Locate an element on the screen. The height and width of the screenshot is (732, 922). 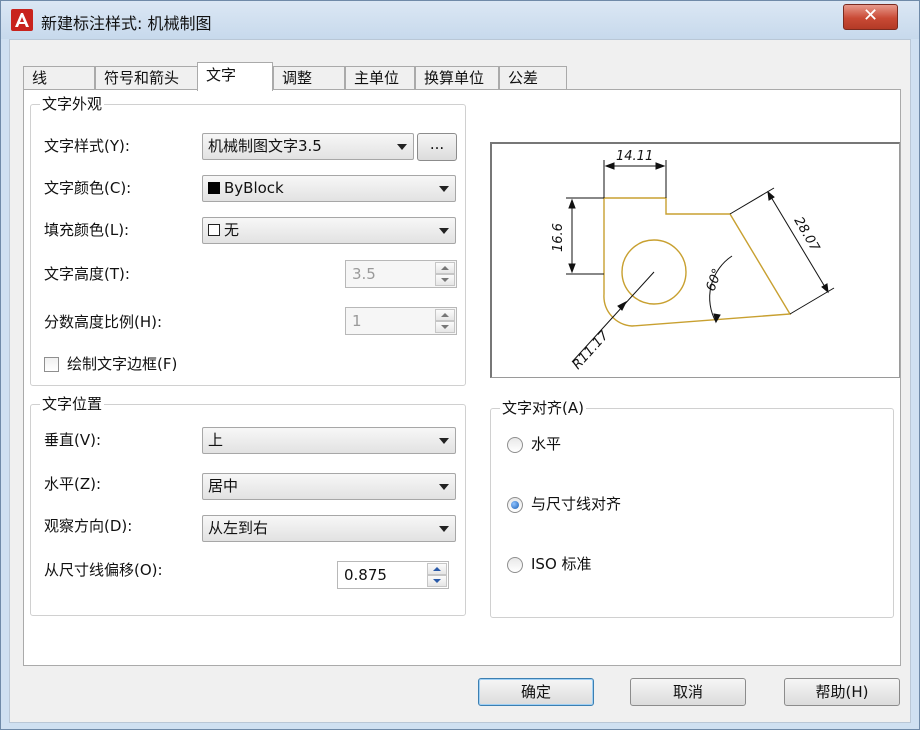
color-swatch-icon is located at coordinates (214, 188).